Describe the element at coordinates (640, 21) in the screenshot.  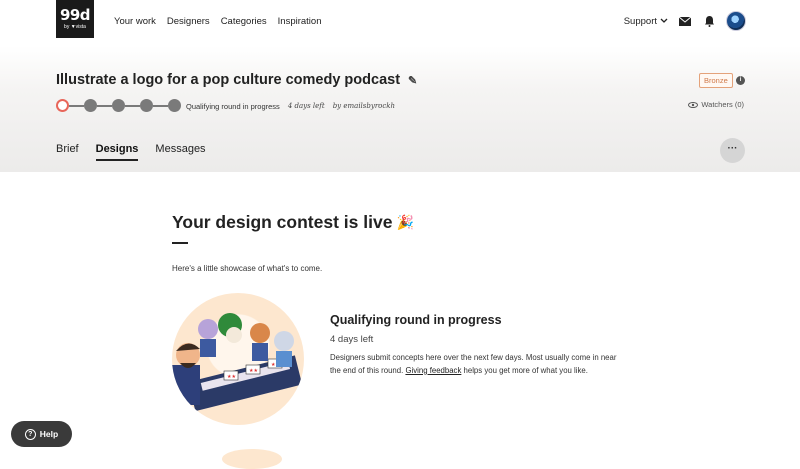
I see `support-label: Support` at that location.